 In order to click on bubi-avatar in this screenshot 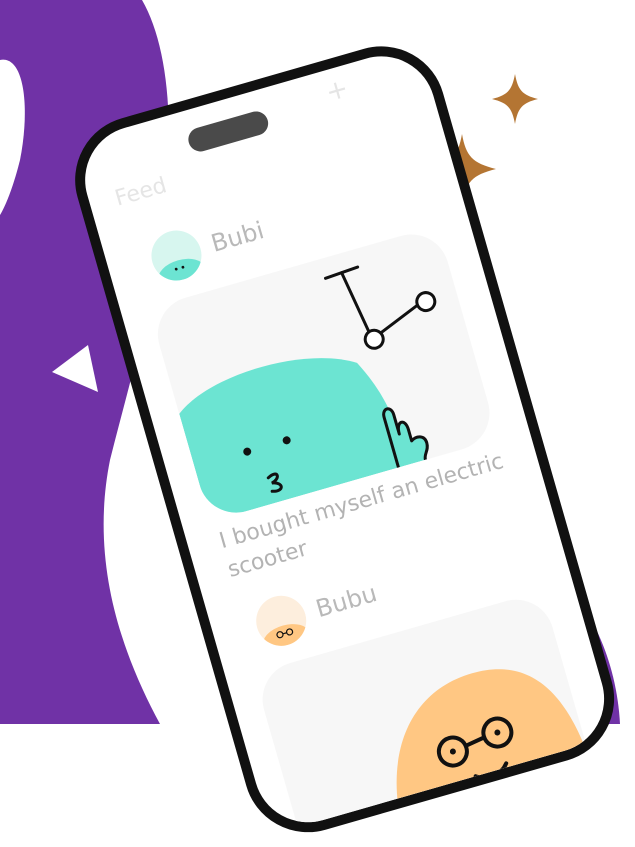, I will do `click(176, 255)`.